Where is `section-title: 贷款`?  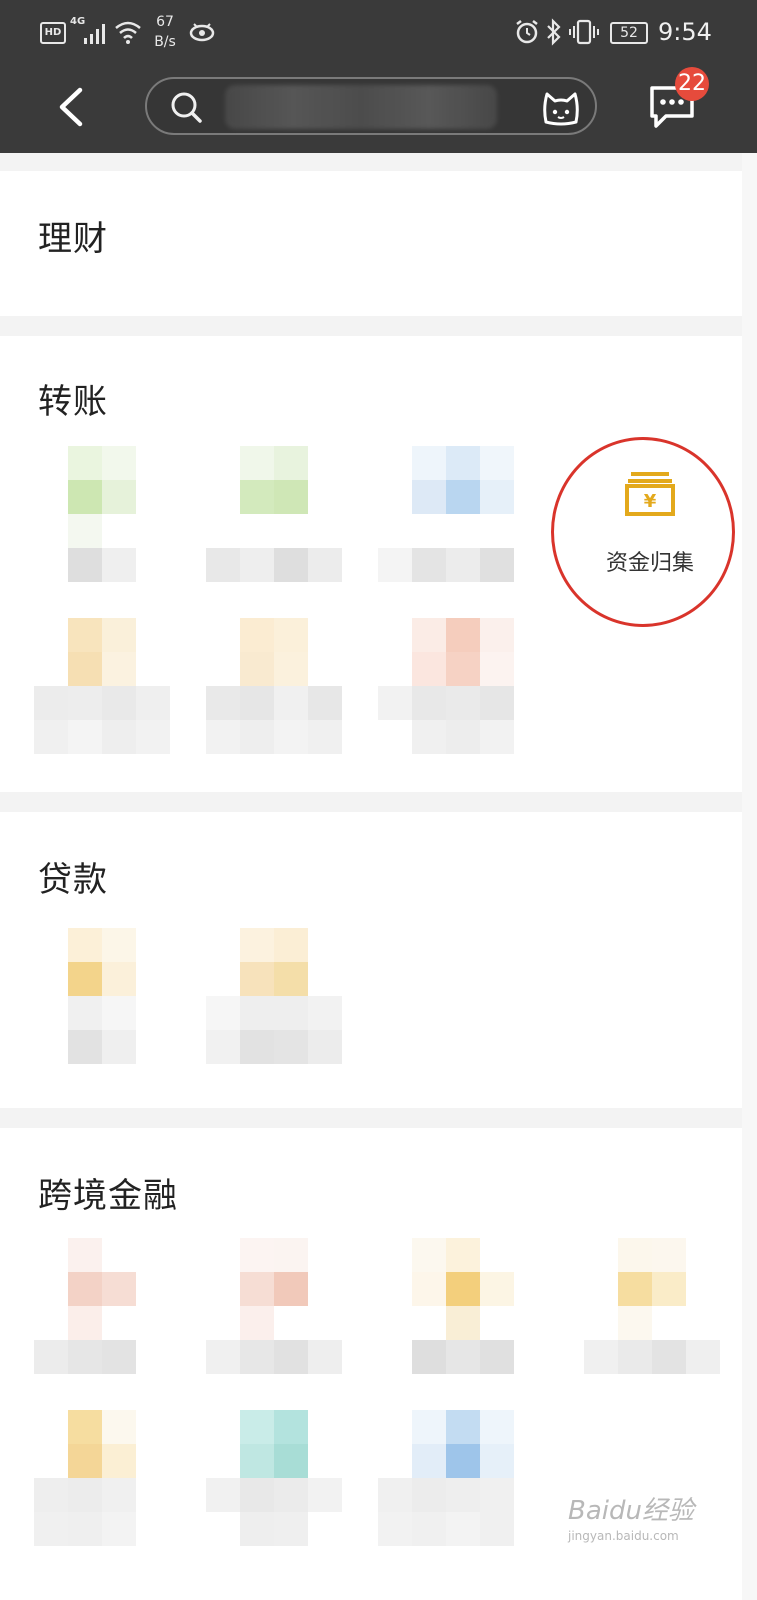 section-title: 贷款 is located at coordinates (73, 880).